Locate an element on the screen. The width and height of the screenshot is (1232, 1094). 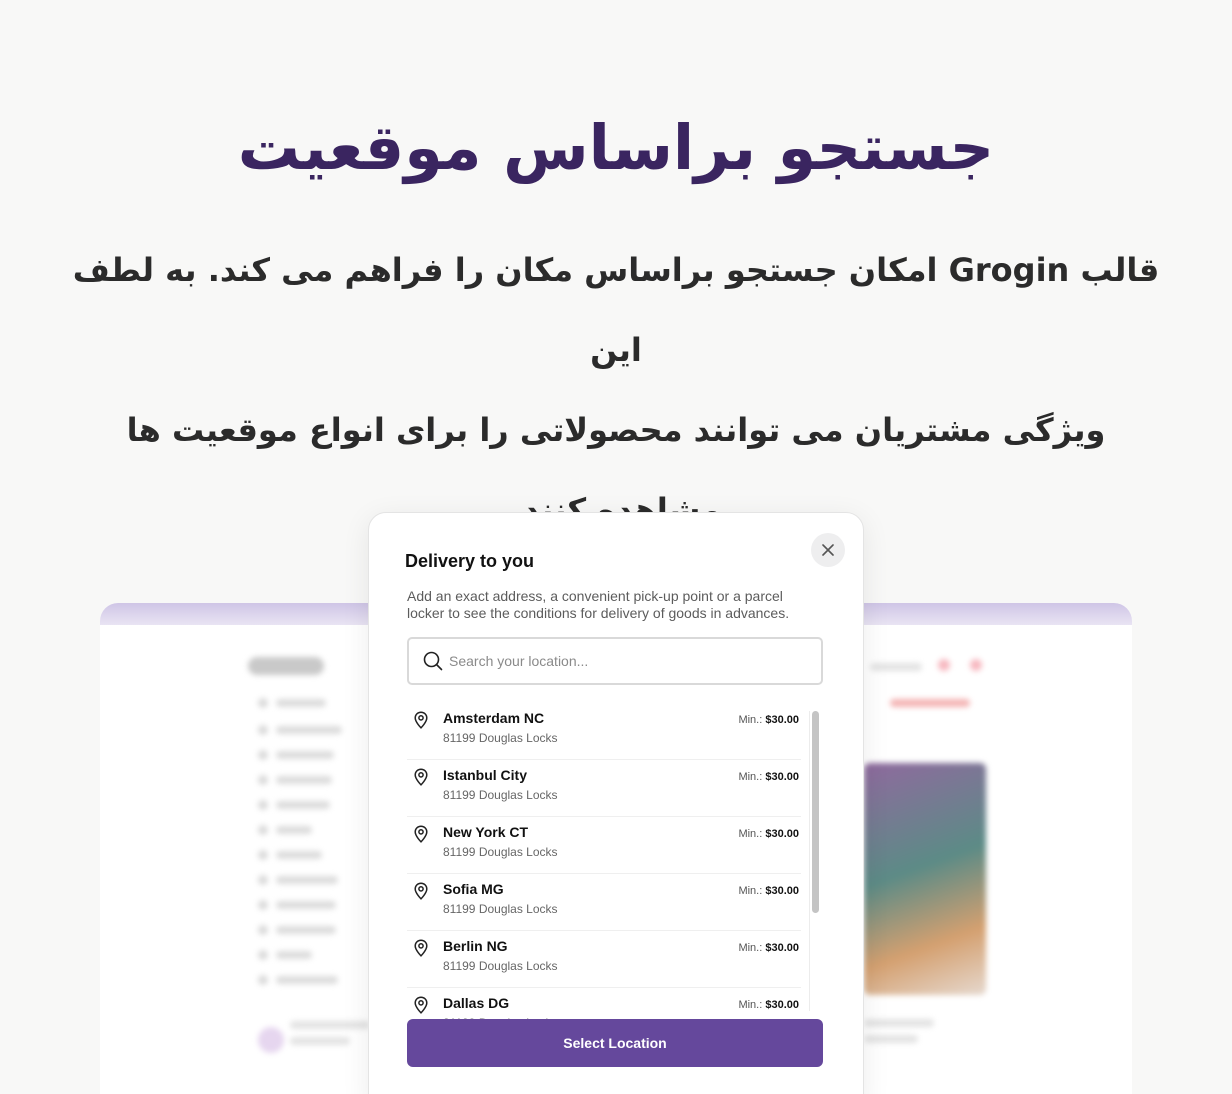
location-list-scrollbar is located at coordinates (814, 861).